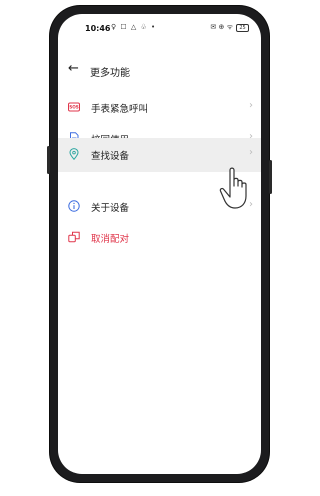 This screenshot has width=320, height=496. I want to click on back-arrow-icon: ←, so click(73, 68).